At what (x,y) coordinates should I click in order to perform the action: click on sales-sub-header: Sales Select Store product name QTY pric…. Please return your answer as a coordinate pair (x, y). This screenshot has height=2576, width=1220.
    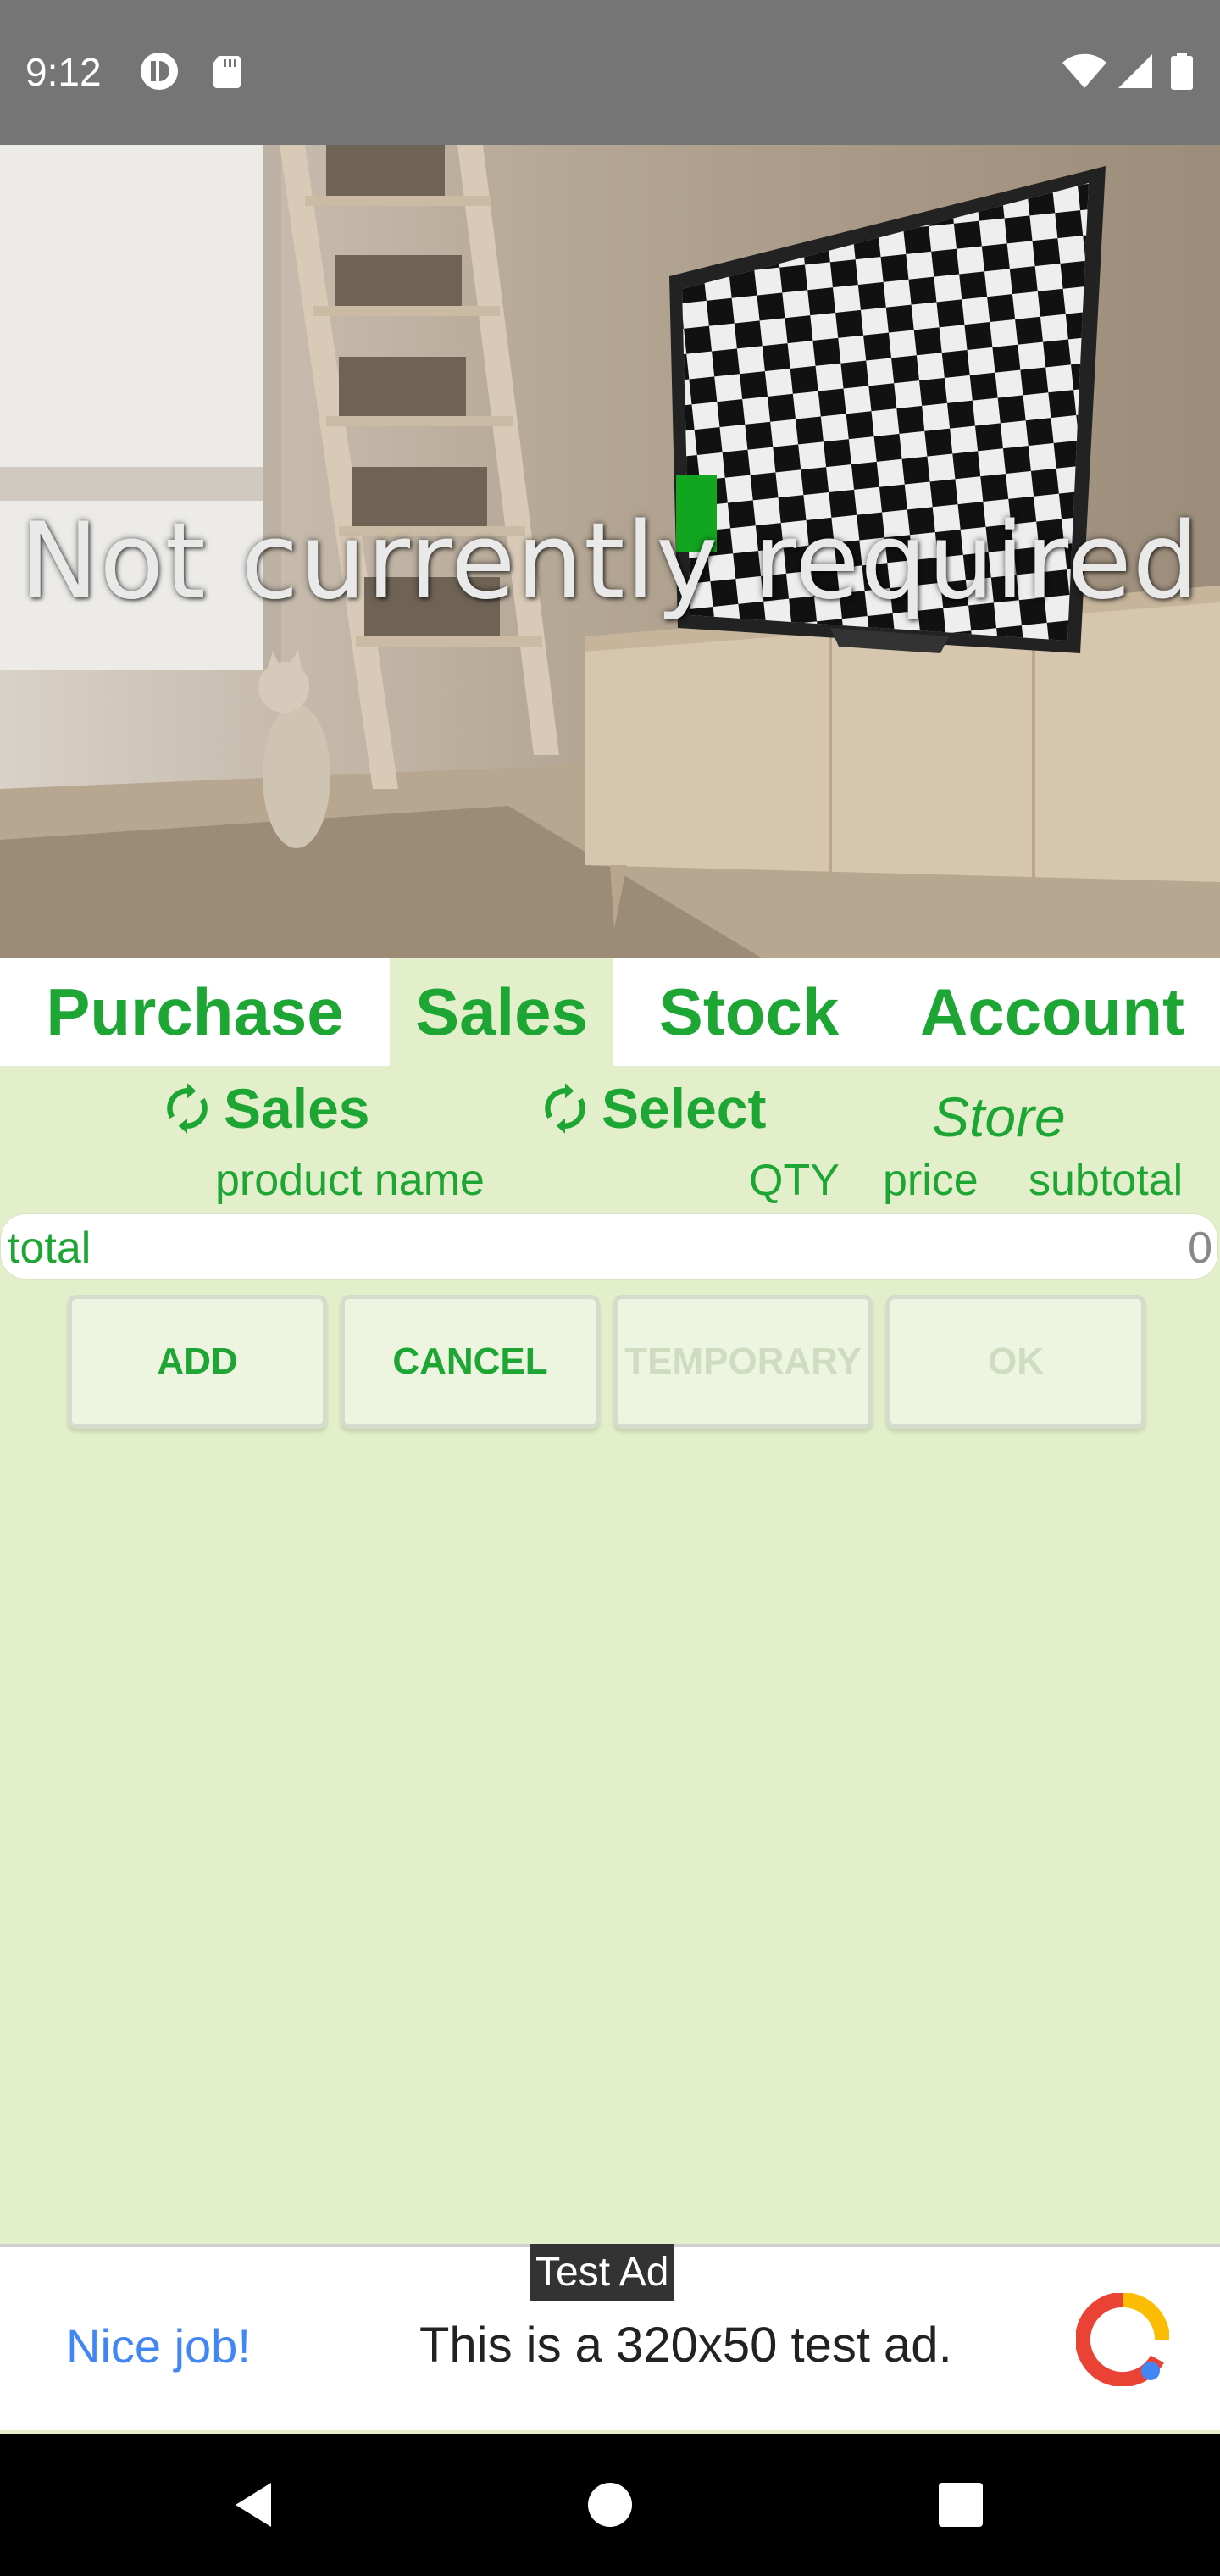
    Looking at the image, I should click on (610, 1138).